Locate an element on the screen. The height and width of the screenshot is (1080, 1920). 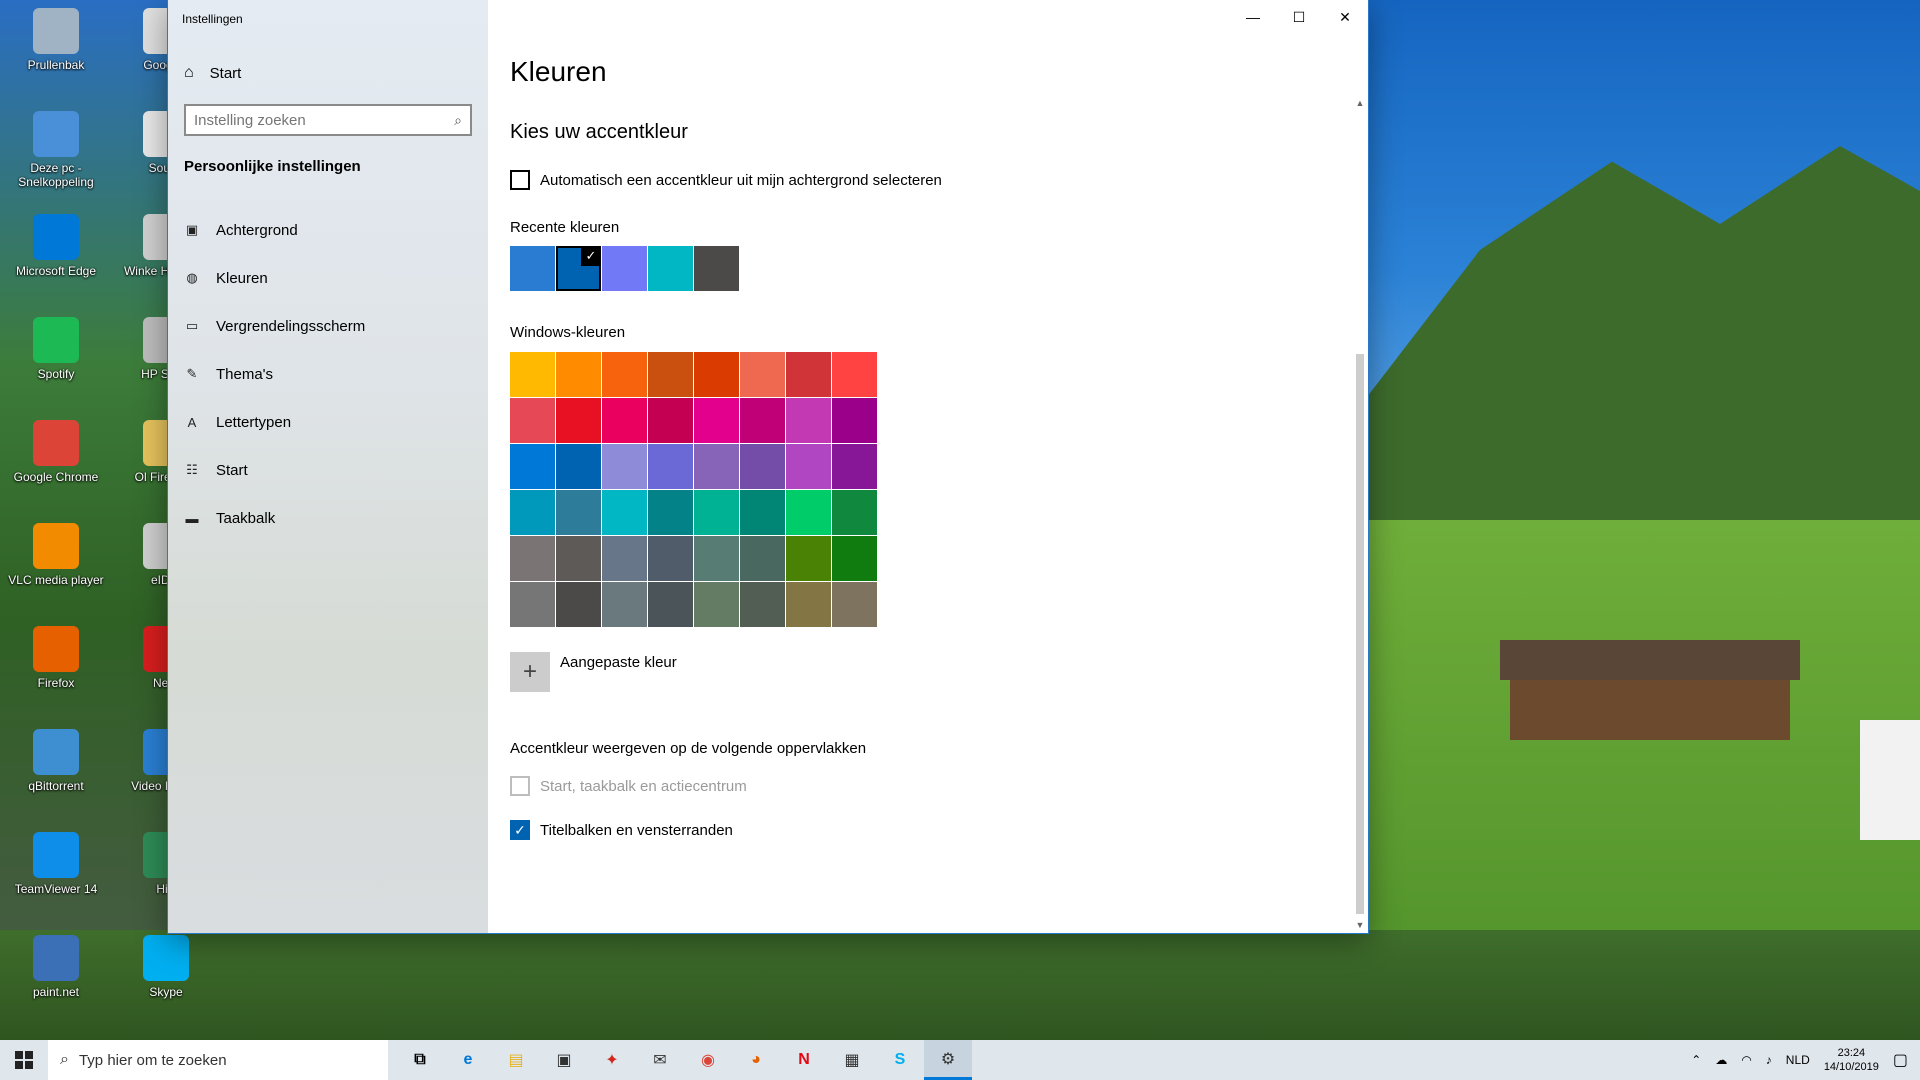
onedrive-icon: ☁ is located at coordinates (1721, 1060).